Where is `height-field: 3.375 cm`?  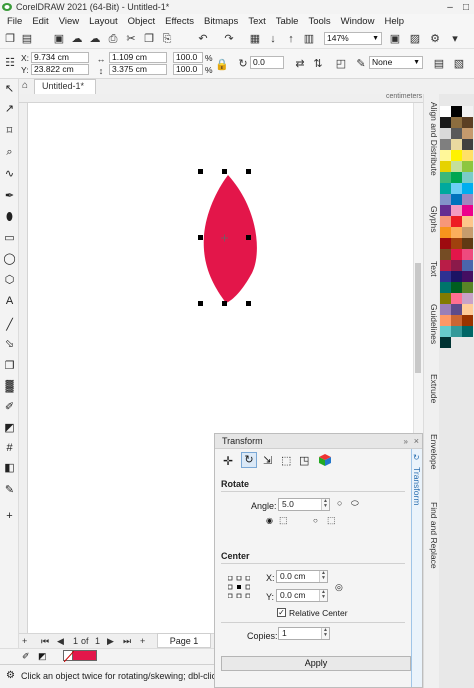 height-field: 3.375 cm is located at coordinates (138, 69).